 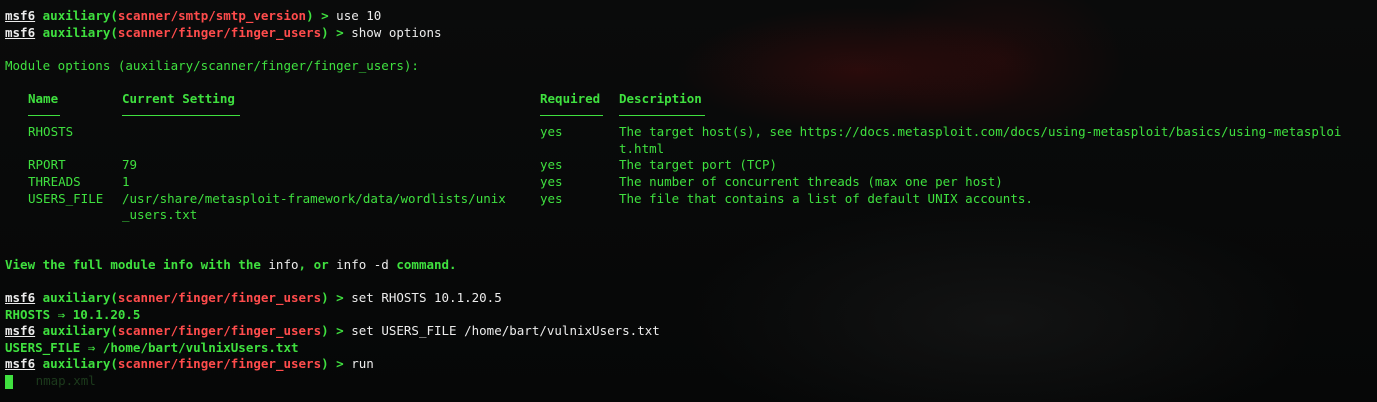 I want to click on option-name: RPORT, so click(x=47, y=165).